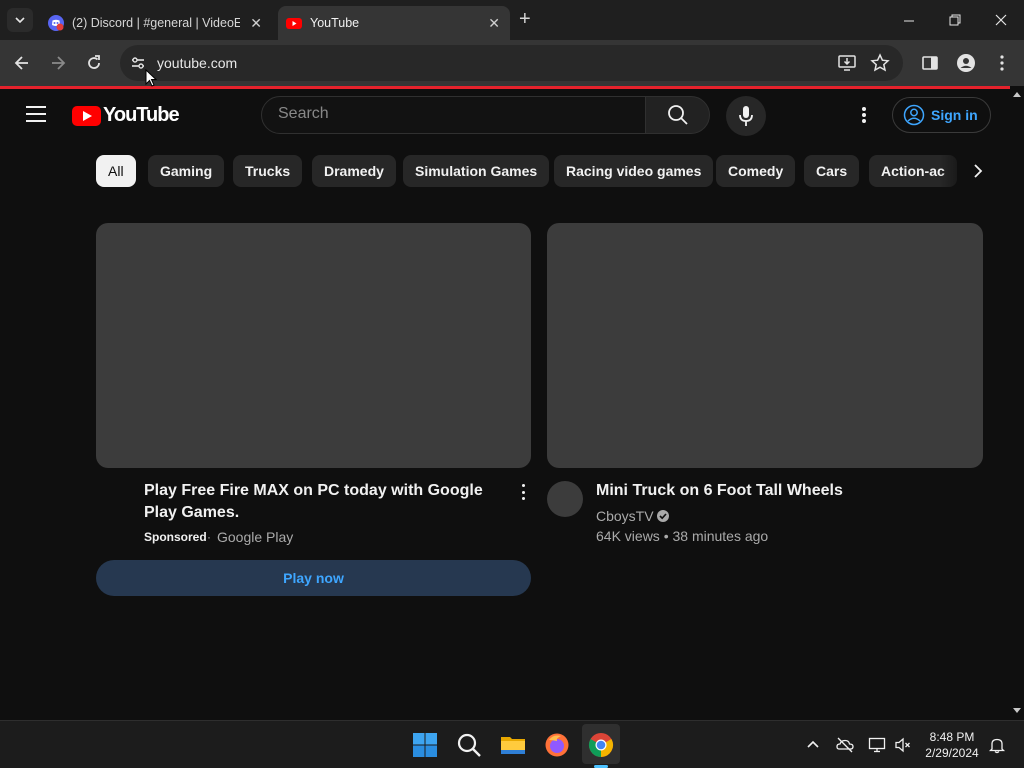 The image size is (1024, 768). What do you see at coordinates (997, 745) in the screenshot?
I see `notification-bell-icon` at bounding box center [997, 745].